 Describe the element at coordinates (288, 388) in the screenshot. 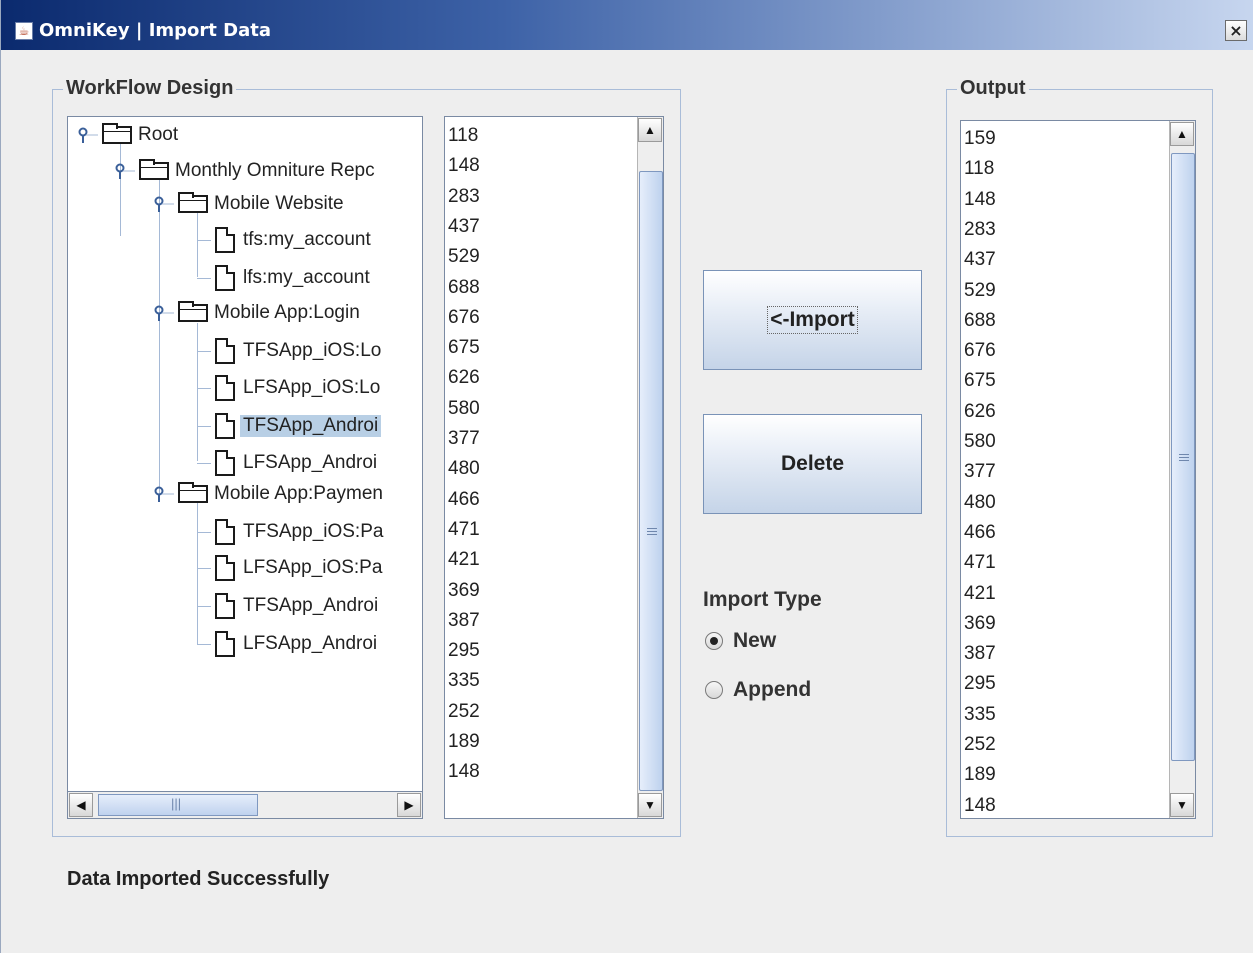

I see `tree-file-node: LFSApp_iOS:Lo` at that location.